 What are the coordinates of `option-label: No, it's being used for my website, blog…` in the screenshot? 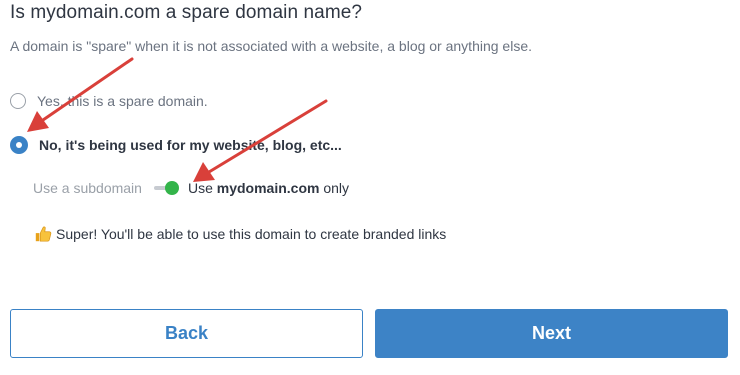 It's located at (190, 145).